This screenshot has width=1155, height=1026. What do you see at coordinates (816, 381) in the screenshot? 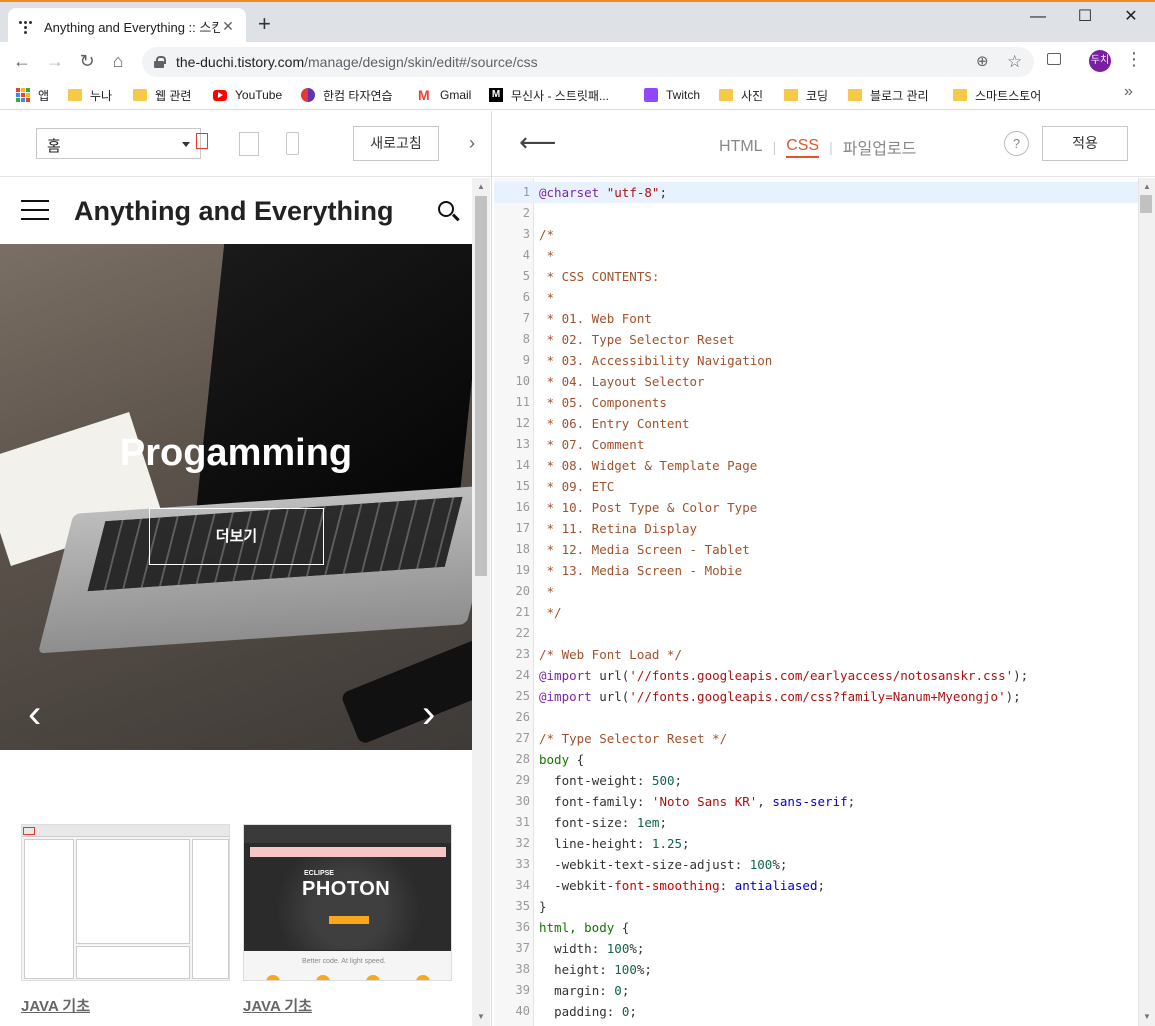
I see `code-line: 10 * 04. Layout Selector` at bounding box center [816, 381].